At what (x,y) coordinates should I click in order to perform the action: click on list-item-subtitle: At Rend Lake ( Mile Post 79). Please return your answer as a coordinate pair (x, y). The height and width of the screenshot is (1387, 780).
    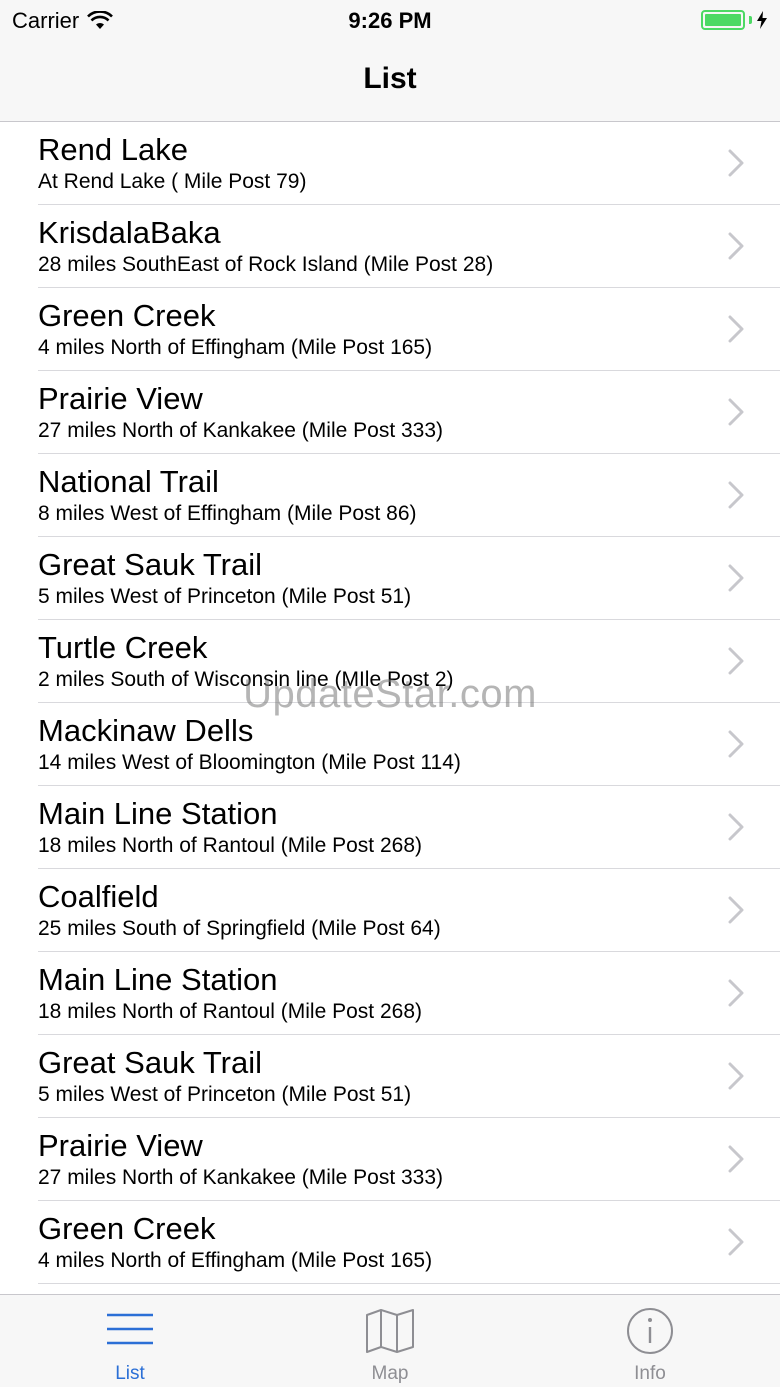
    Looking at the image, I should click on (172, 181).